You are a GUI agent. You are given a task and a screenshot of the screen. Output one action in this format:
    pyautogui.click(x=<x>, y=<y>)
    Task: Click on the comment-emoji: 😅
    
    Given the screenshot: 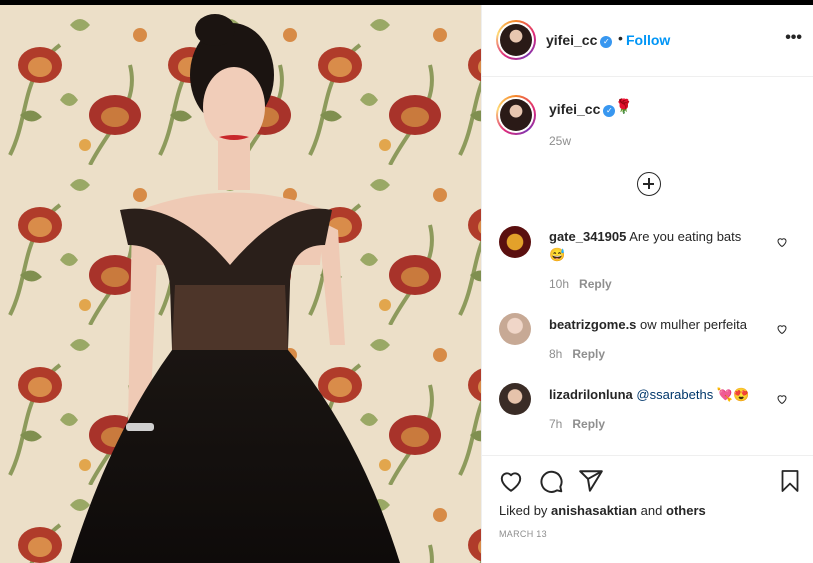 What is the action you would take?
    pyautogui.click(x=557, y=254)
    